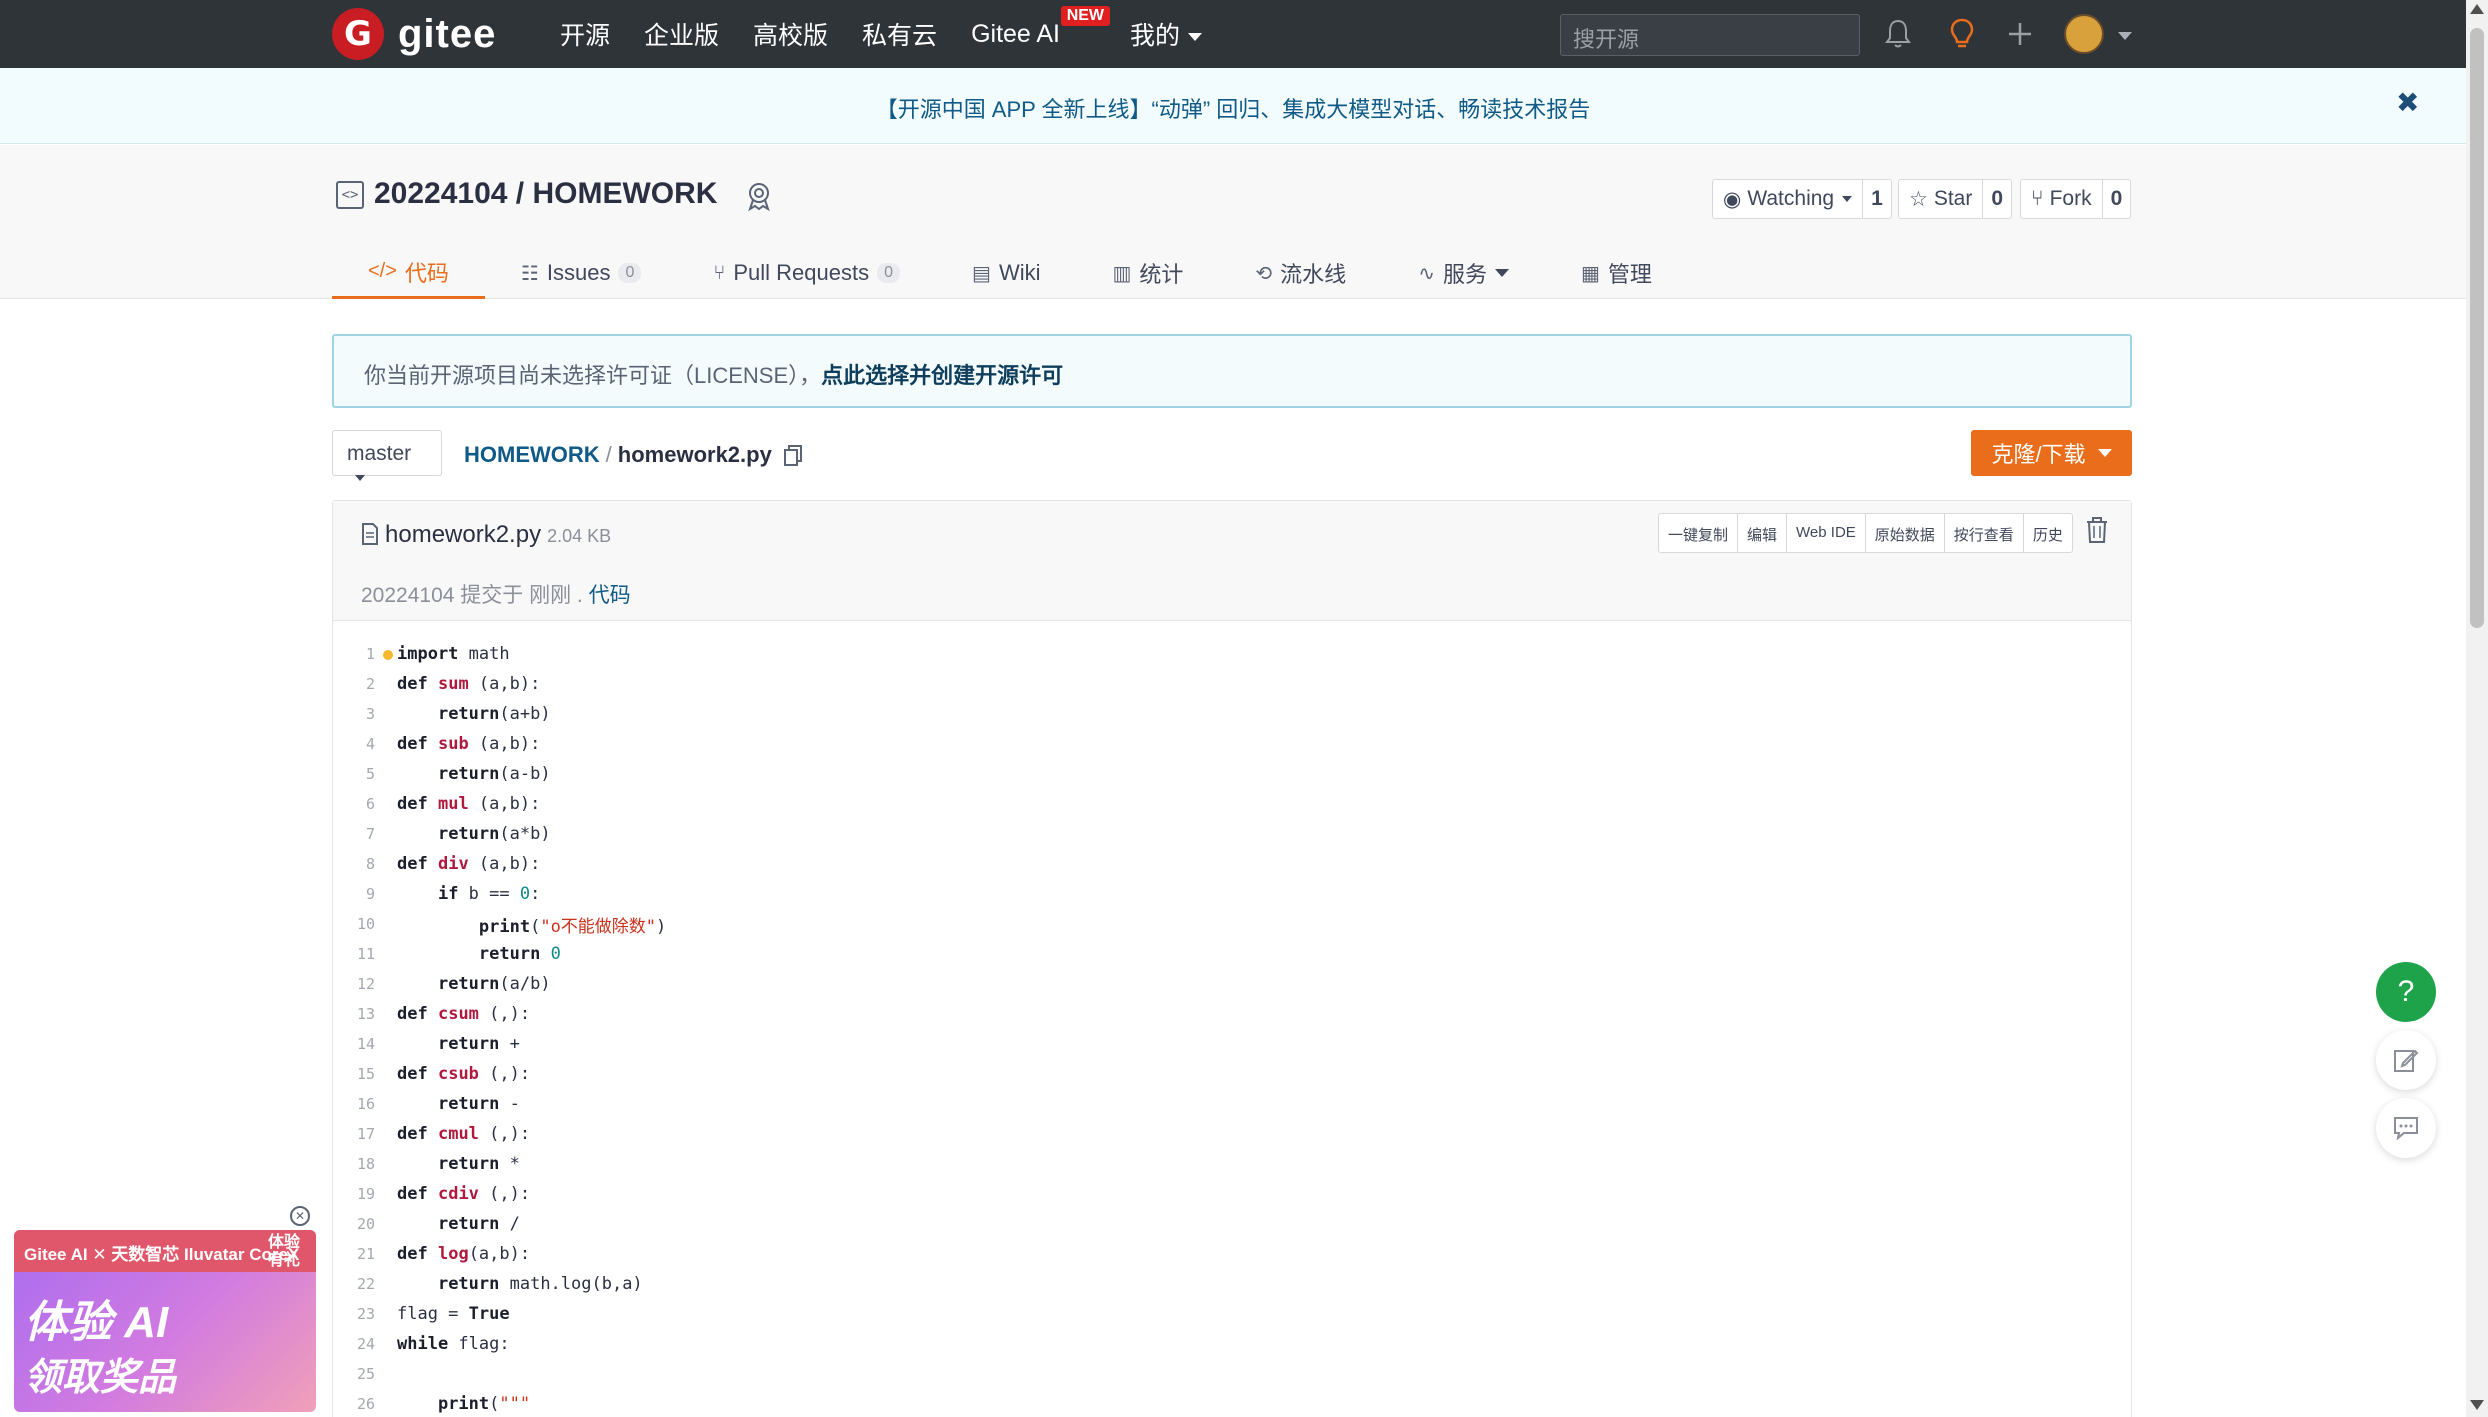 Image resolution: width=2488 pixels, height=1417 pixels. What do you see at coordinates (1147, 273) in the screenshot?
I see `tab-stats: ▥ 统计` at bounding box center [1147, 273].